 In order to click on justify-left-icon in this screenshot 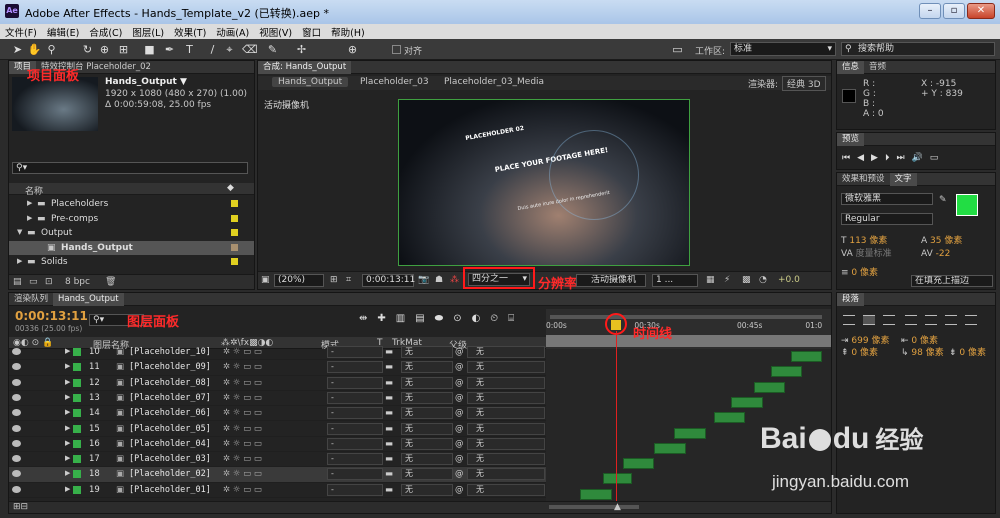, I will do `click(911, 320)`.